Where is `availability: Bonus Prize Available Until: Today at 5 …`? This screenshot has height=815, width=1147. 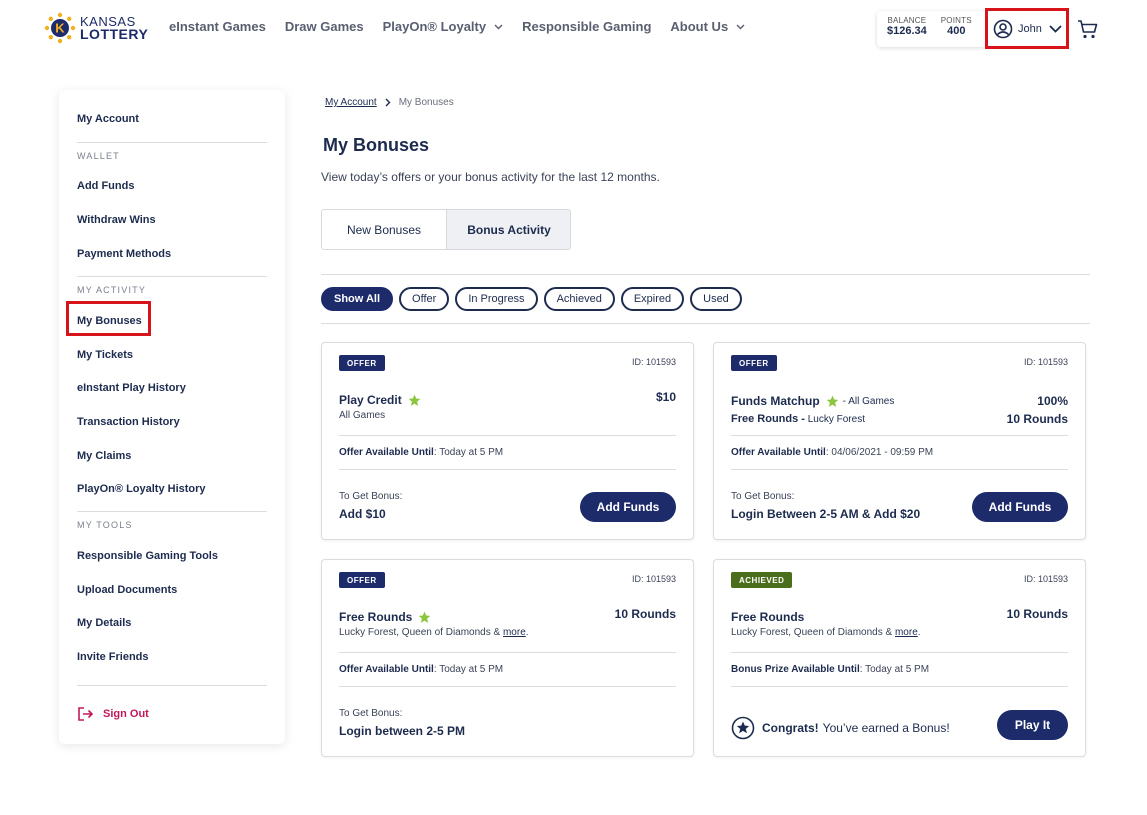
availability: Bonus Prize Available Until: Today at 5 … is located at coordinates (830, 669).